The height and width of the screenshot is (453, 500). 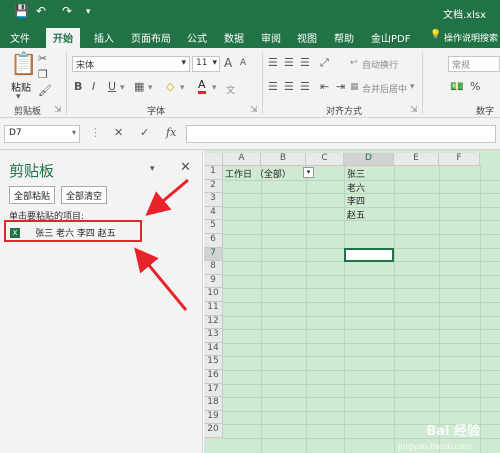 I want to click on row-header-20: 20, so click(x=213, y=431).